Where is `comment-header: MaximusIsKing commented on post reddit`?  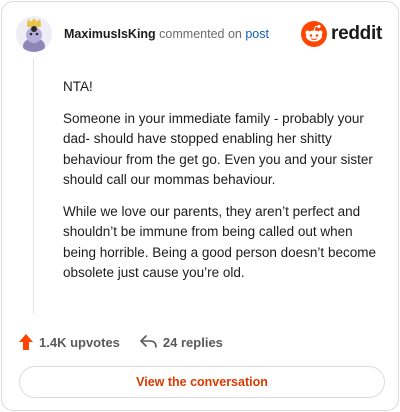
comment-header: MaximusIsKing commented on post reddit is located at coordinates (200, 34).